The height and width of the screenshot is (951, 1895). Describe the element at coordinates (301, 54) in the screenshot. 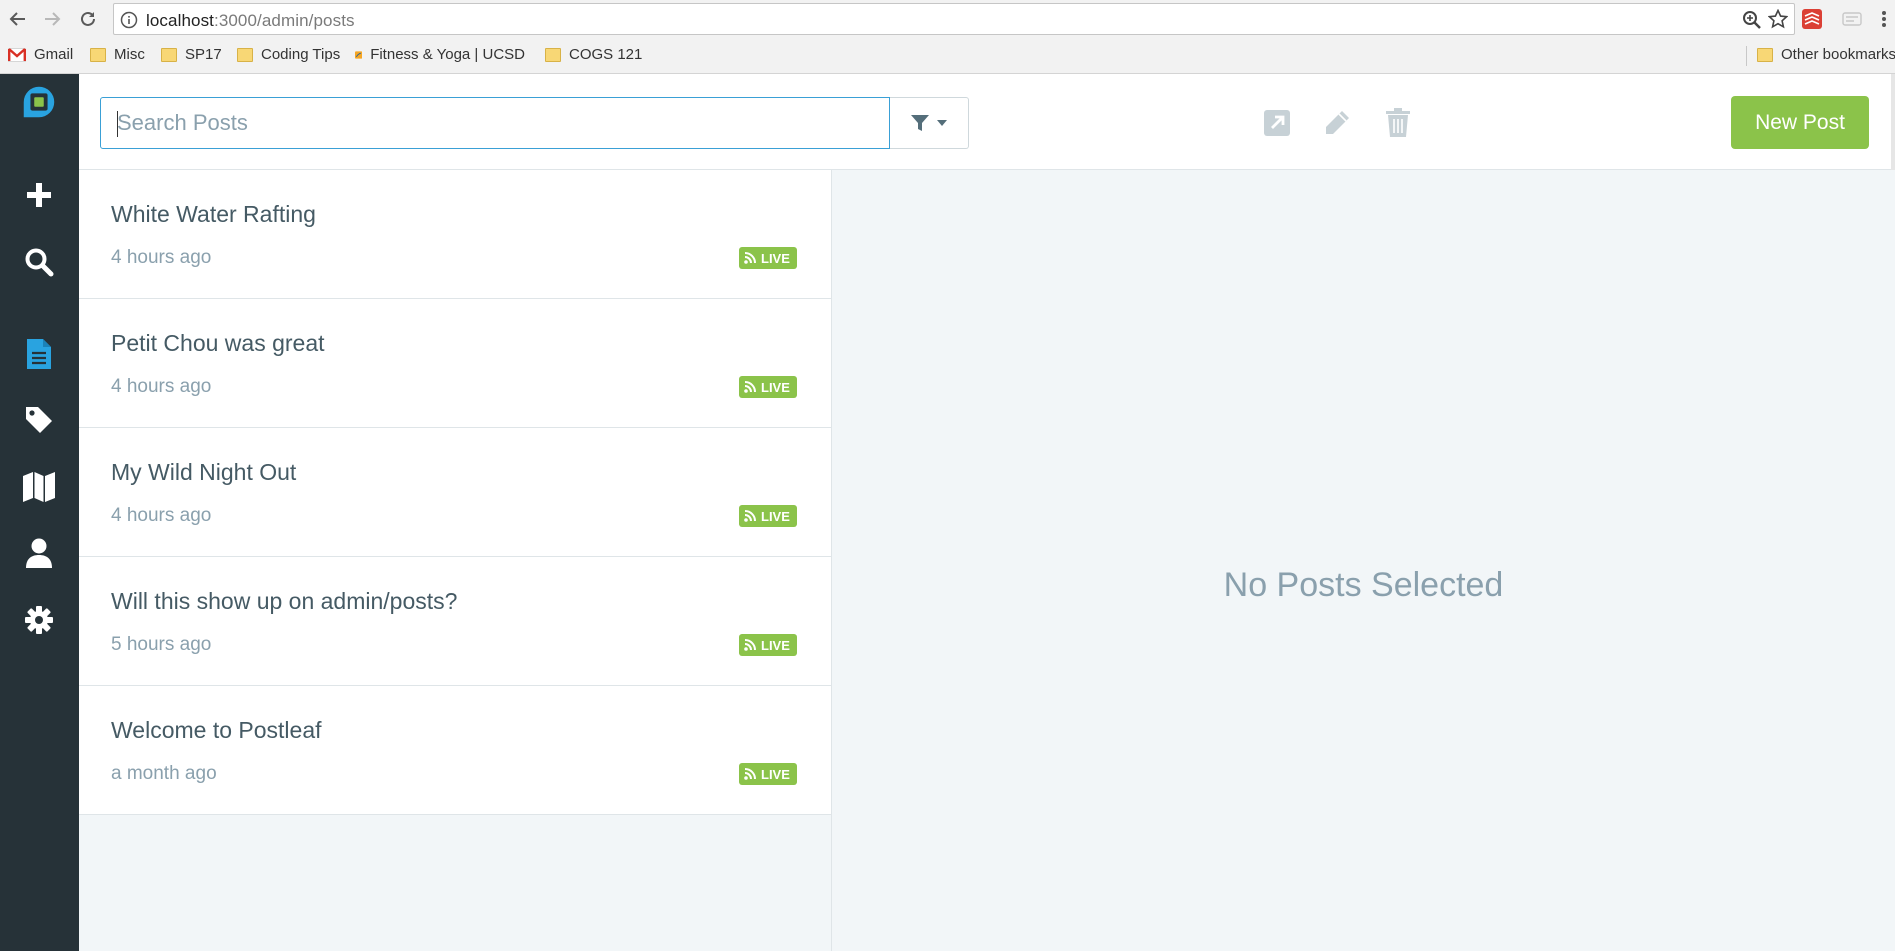

I see `bookmark-label: Coding Tips` at that location.